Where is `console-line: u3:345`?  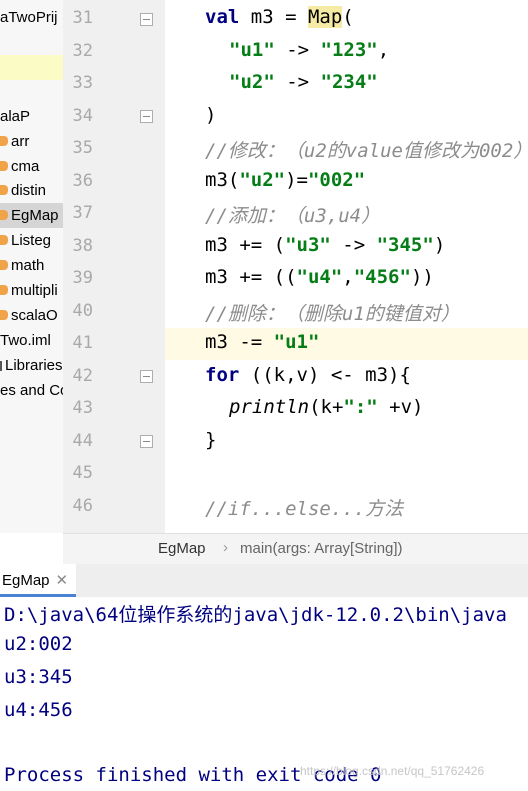
console-line: u3:345 is located at coordinates (38, 677).